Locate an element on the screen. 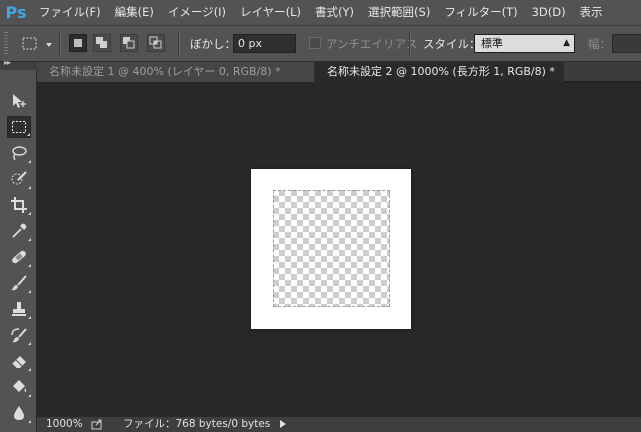  clone-stamp-tool is located at coordinates (19, 309).